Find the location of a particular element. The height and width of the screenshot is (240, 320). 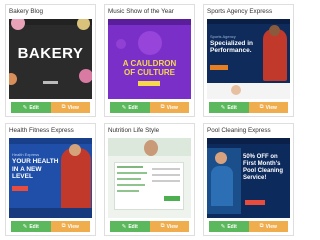

template-card-bakery-blog: Bakery Blog BAKERY ✎ Edit ⧉ View is located at coordinates (50, 60).